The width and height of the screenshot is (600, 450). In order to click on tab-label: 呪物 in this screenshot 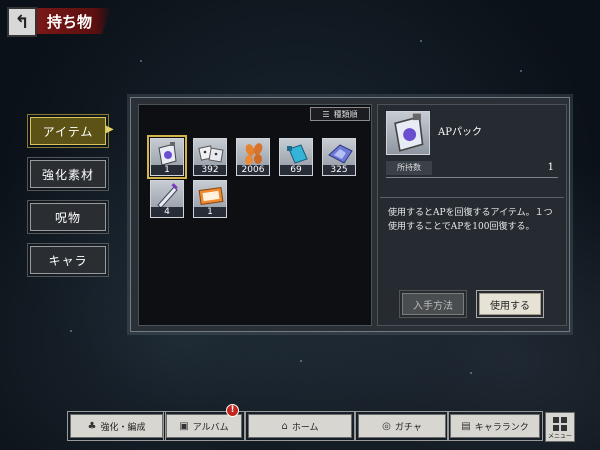, I will do `click(67, 217)`.